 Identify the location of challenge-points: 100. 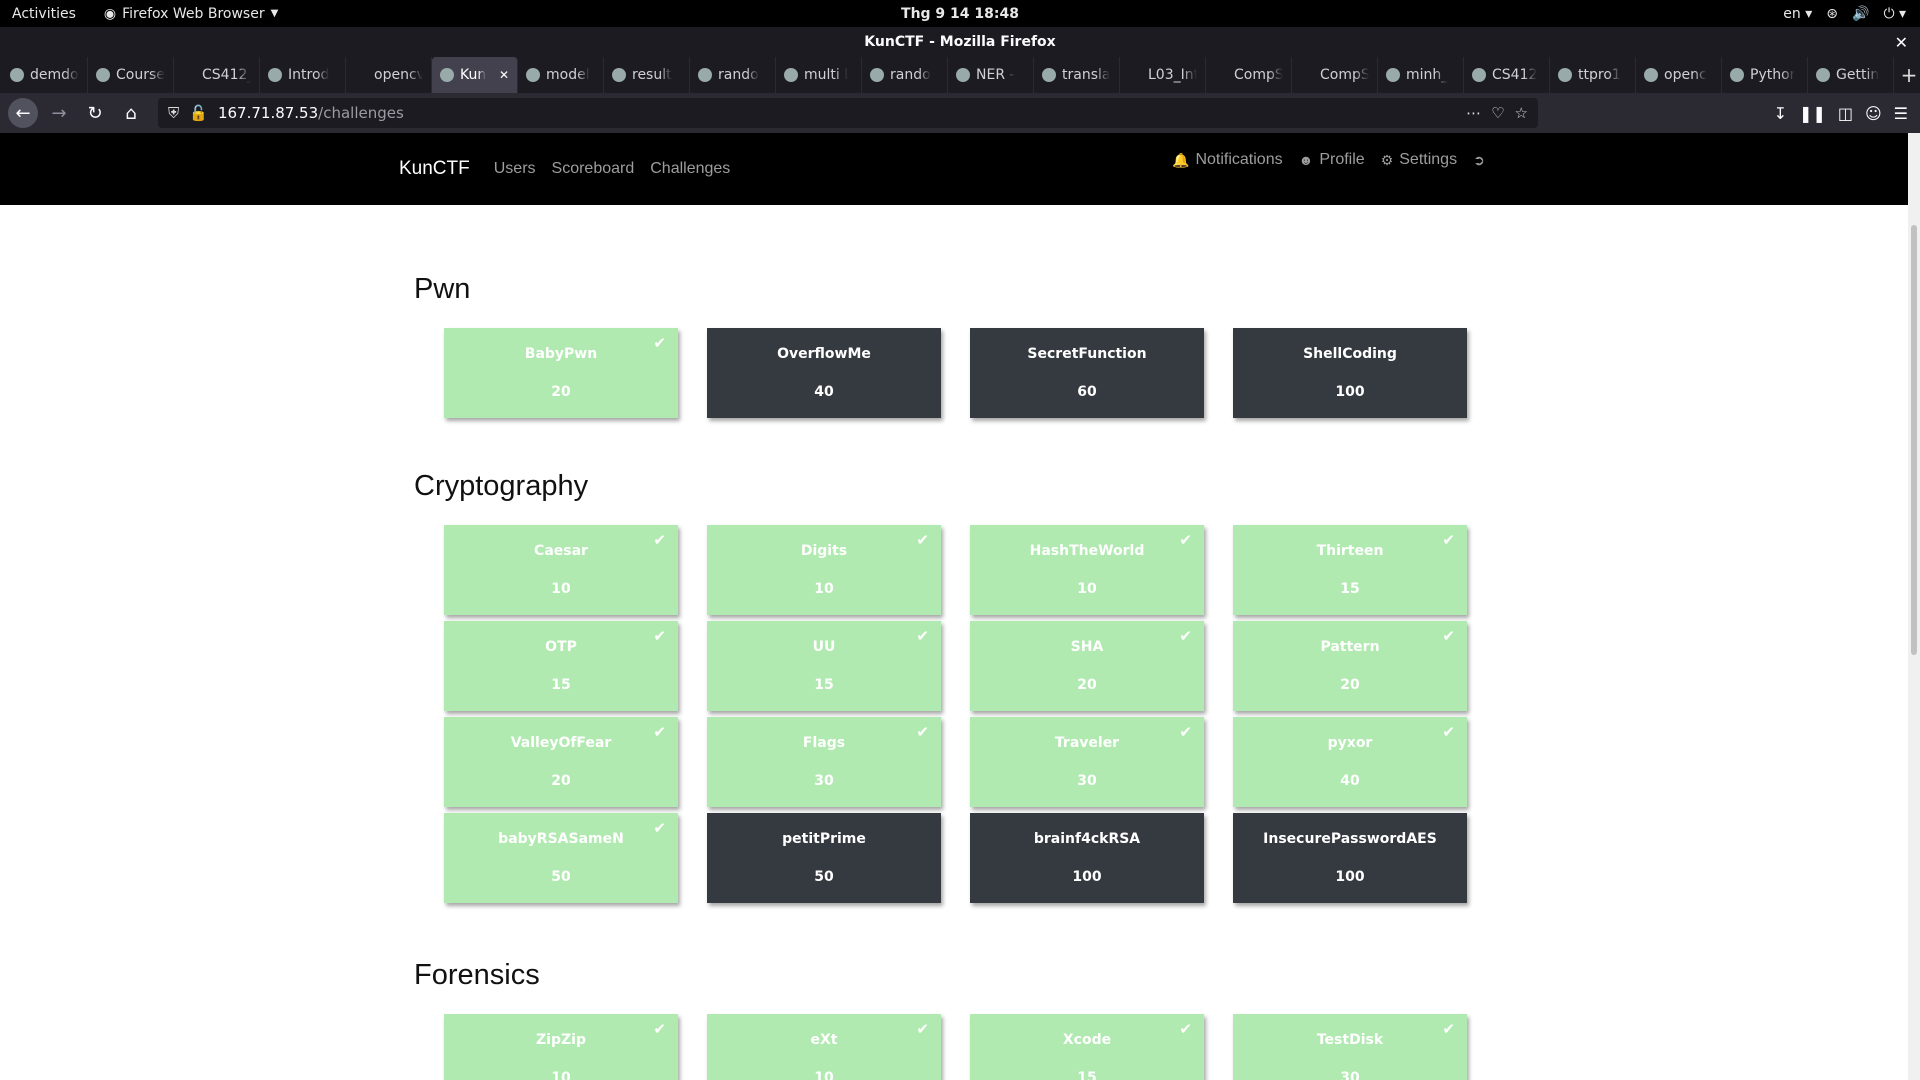
(1350, 392).